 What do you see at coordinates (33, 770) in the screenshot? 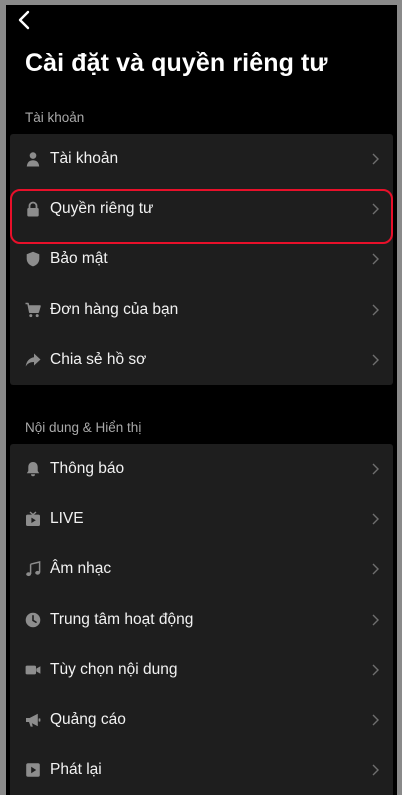
I see `play-square-icon` at bounding box center [33, 770].